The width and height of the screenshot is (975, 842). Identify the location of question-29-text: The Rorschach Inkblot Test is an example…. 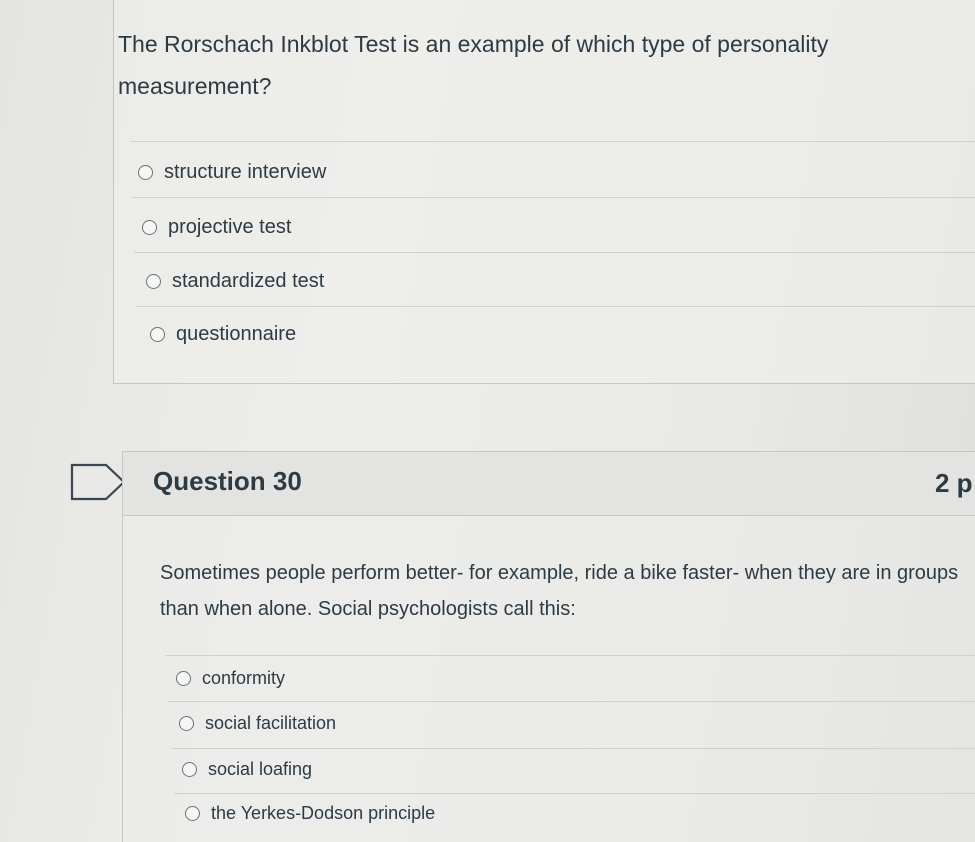
(473, 65).